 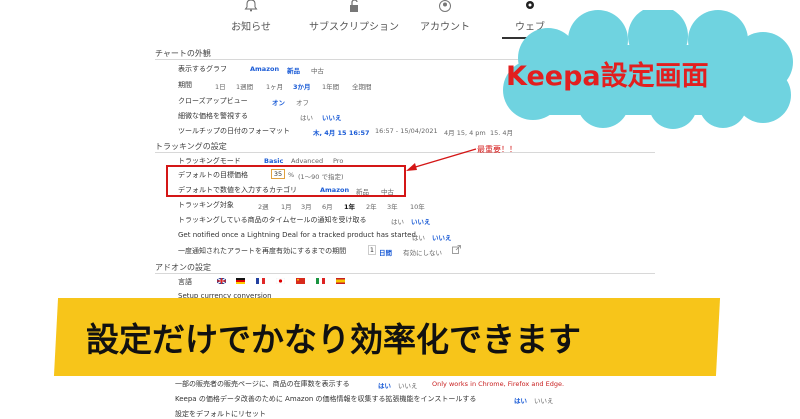 I want to click on period-label: 期間, so click(x=185, y=85).